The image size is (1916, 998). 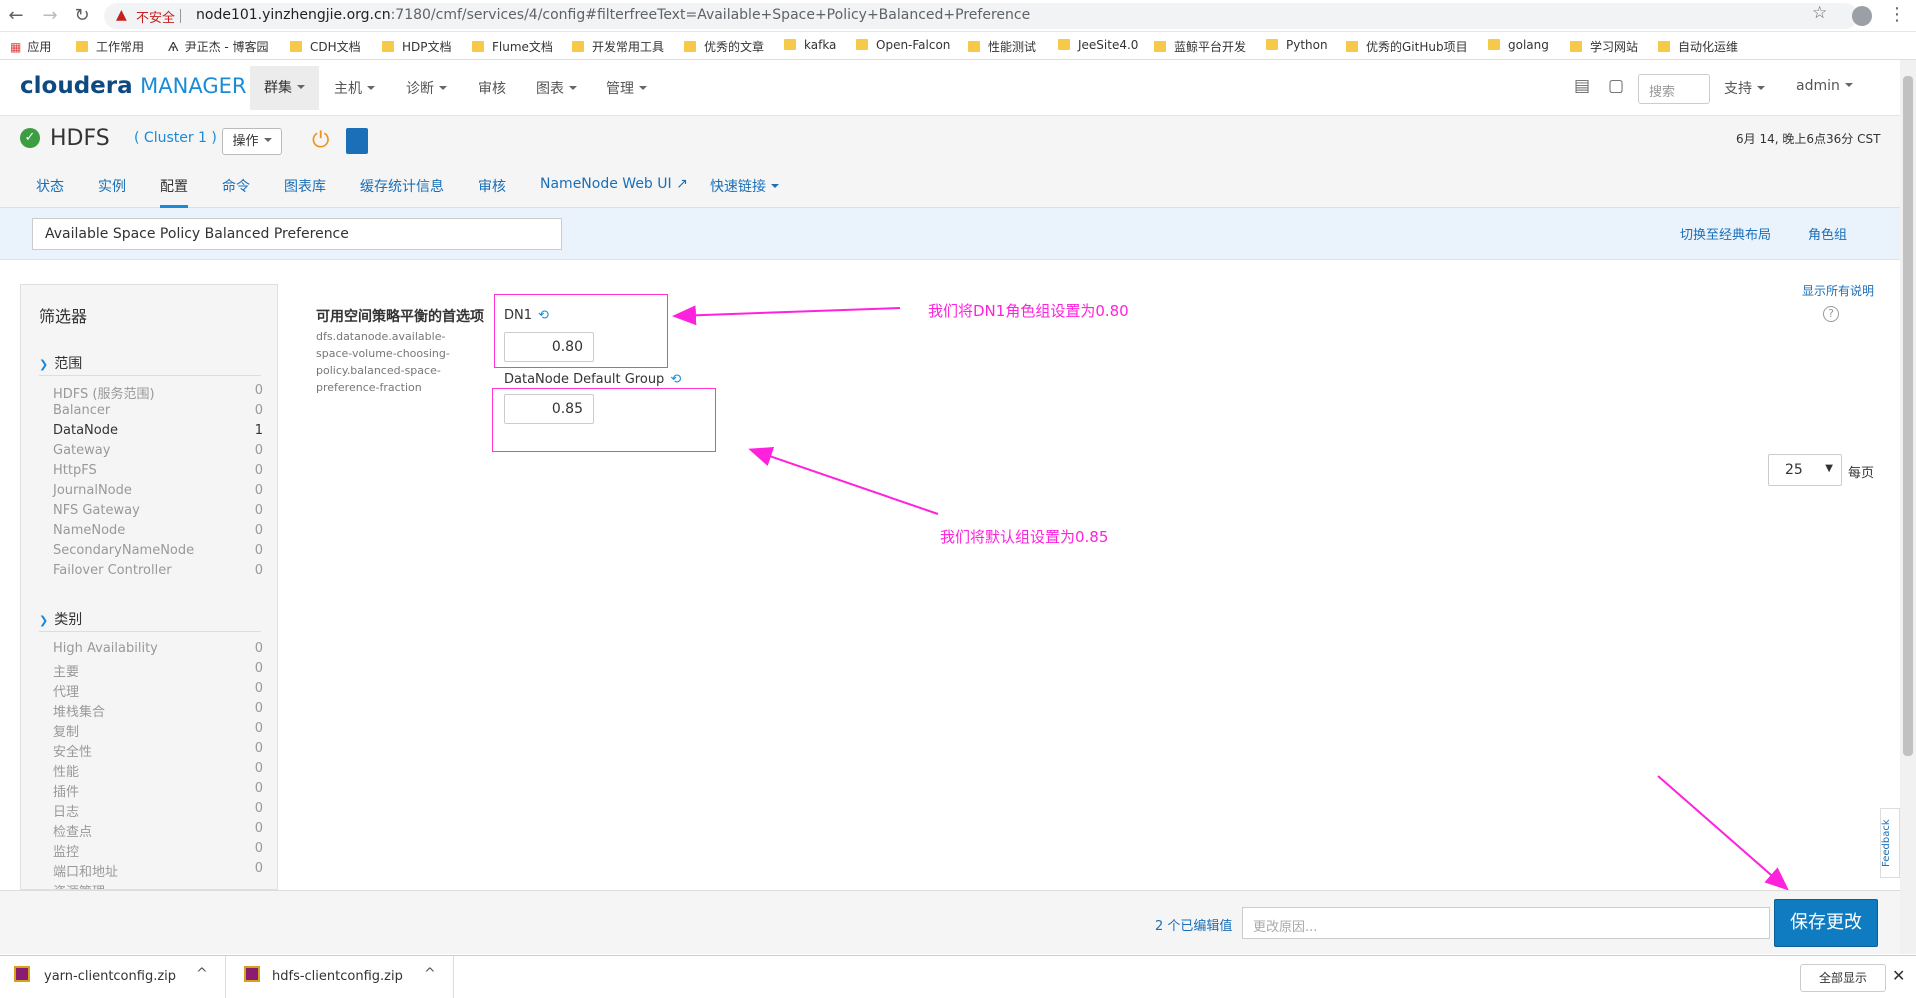 I want to click on help-icon: ?, so click(x=1831, y=314).